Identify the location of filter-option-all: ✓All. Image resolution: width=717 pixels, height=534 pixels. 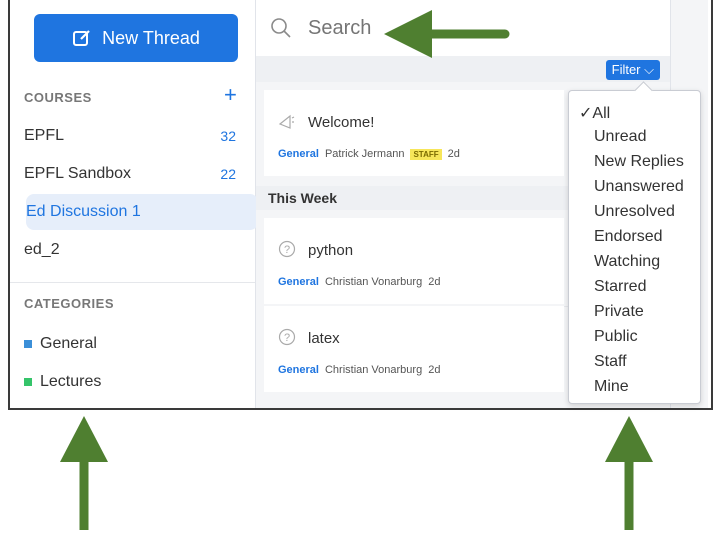
(633, 113).